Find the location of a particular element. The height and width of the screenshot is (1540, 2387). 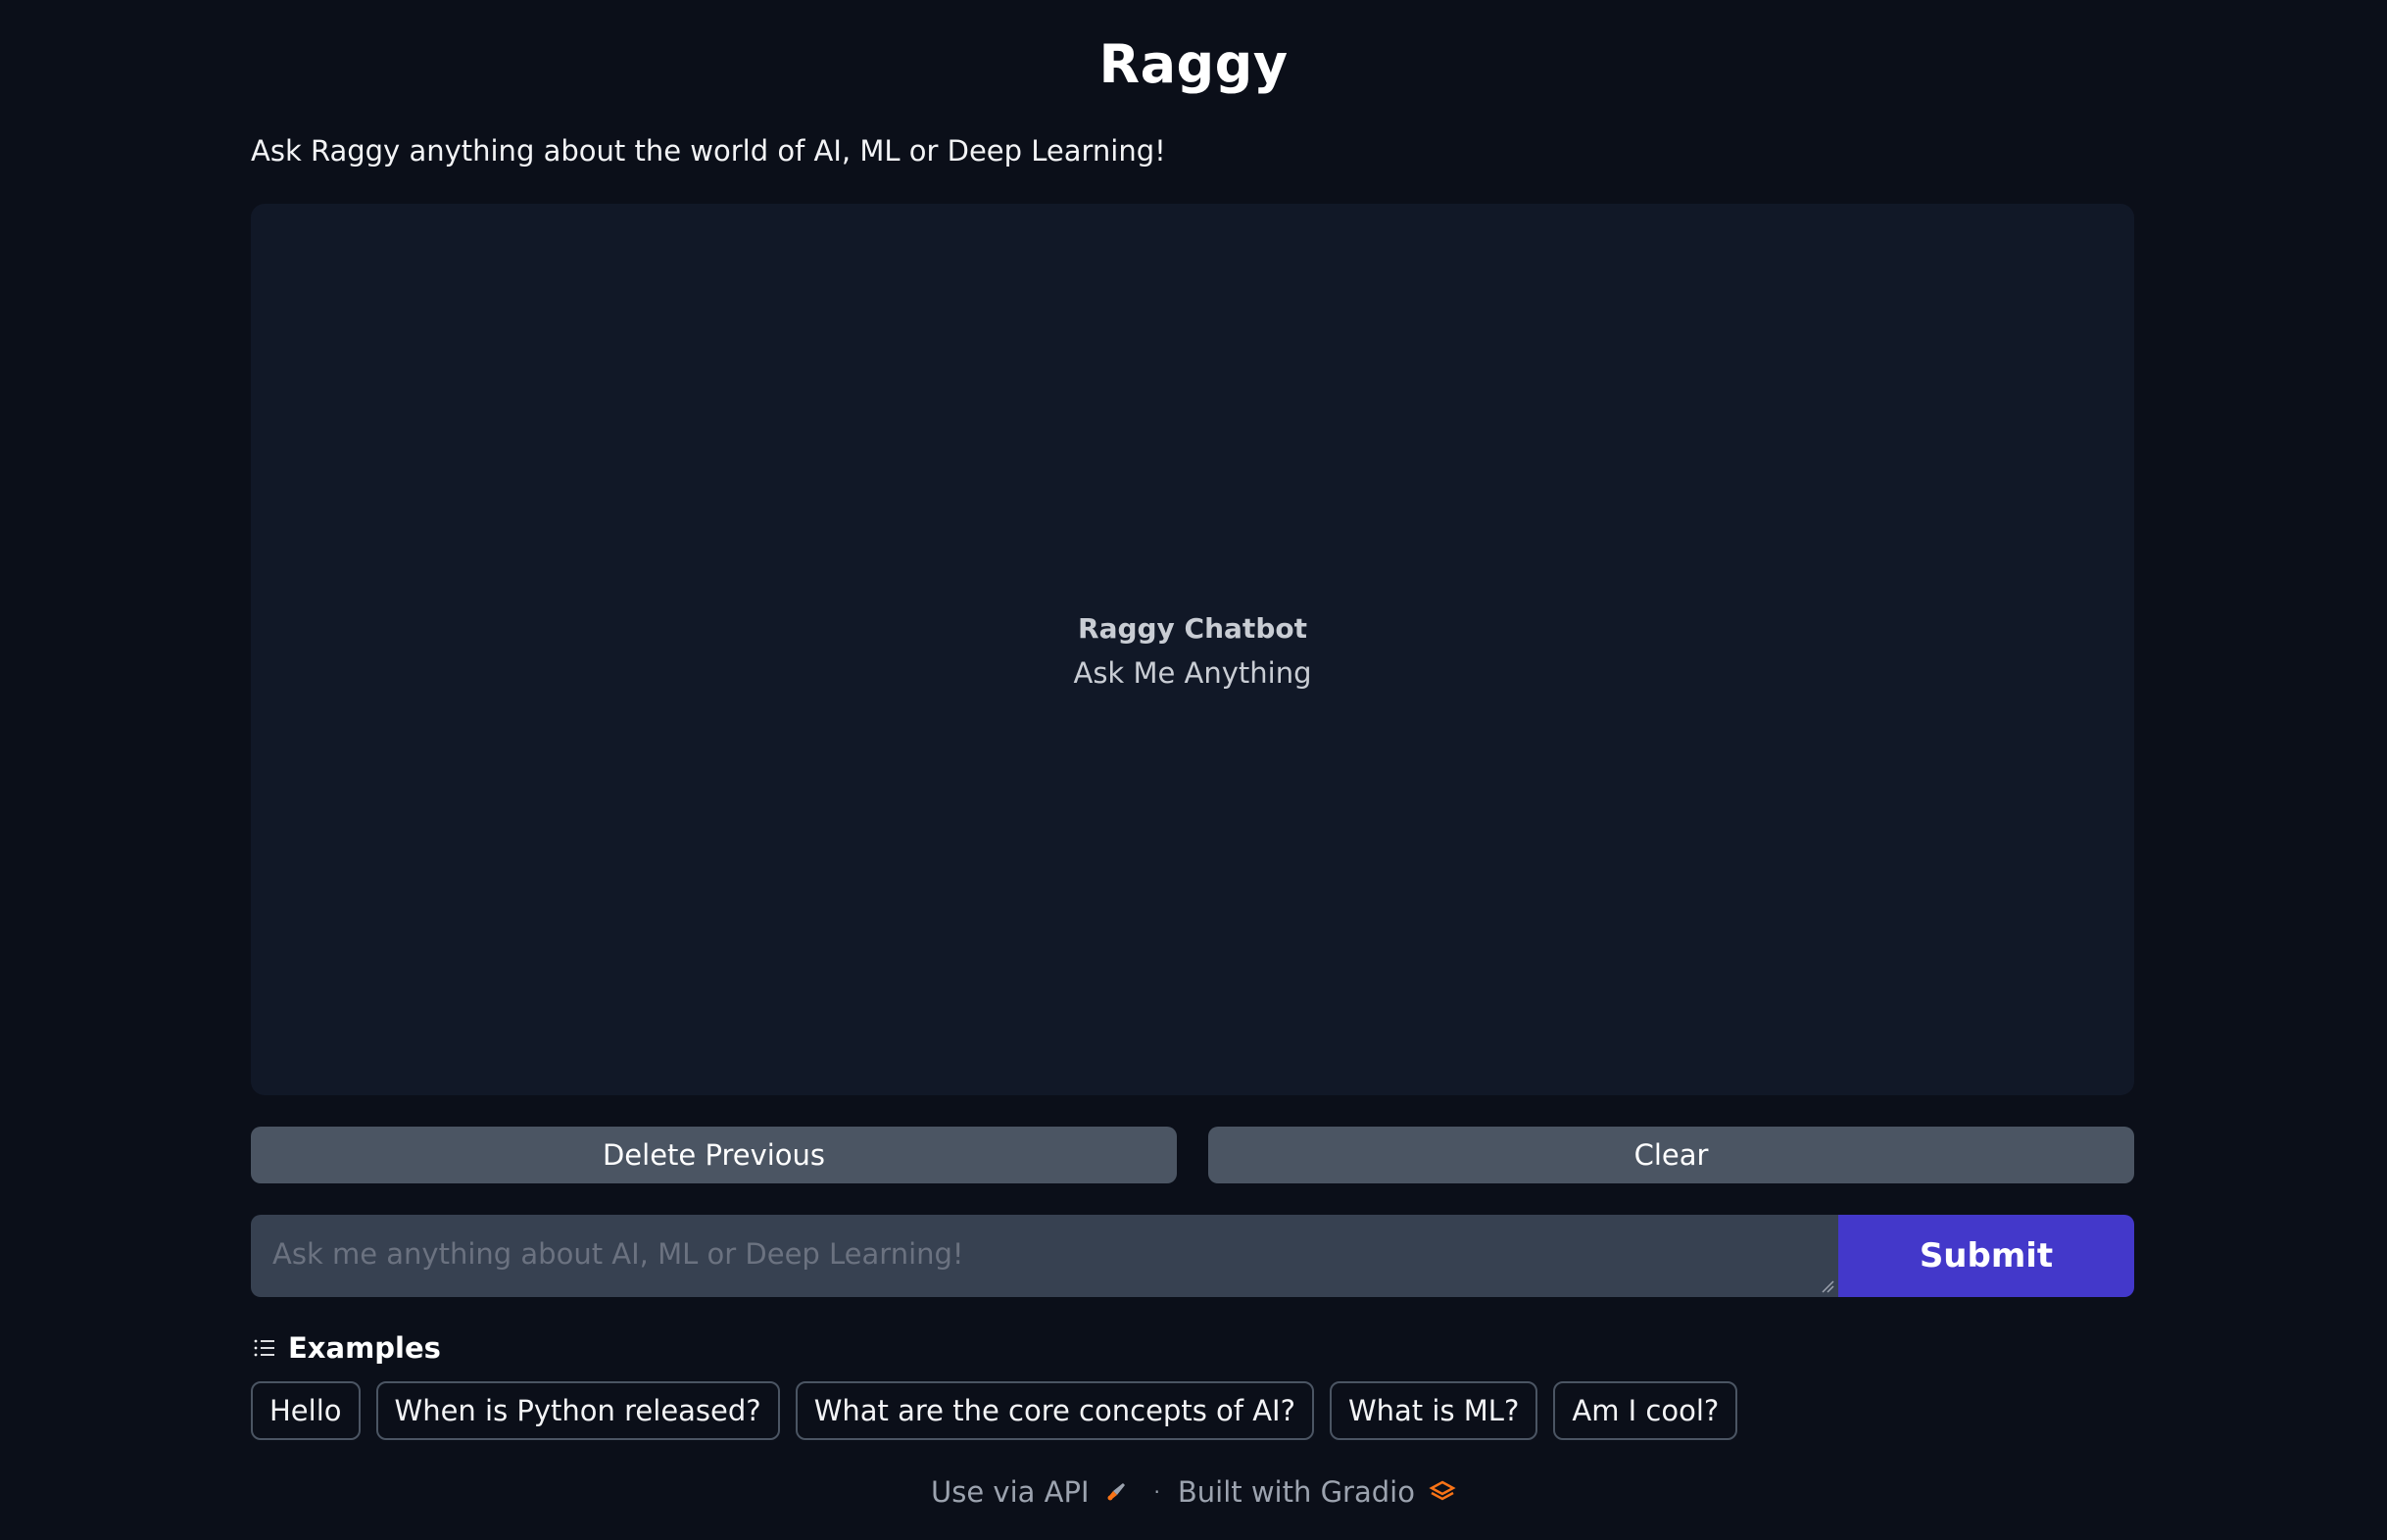

message-input-row: Submit is located at coordinates (1192, 1256).